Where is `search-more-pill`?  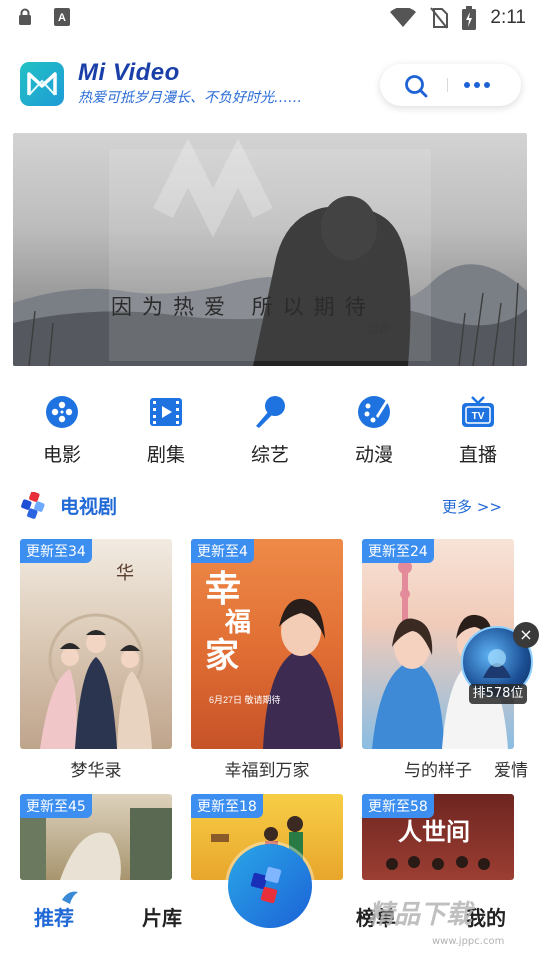 search-more-pill is located at coordinates (450, 85).